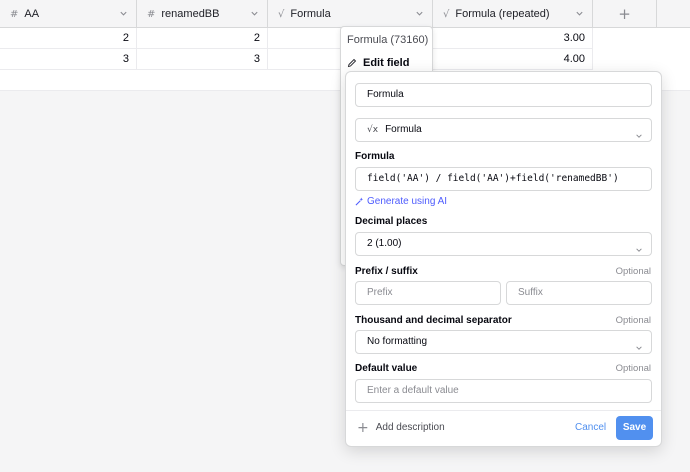 The height and width of the screenshot is (472, 690). What do you see at coordinates (32, 14) in the screenshot?
I see `column-header-label: AA` at bounding box center [32, 14].